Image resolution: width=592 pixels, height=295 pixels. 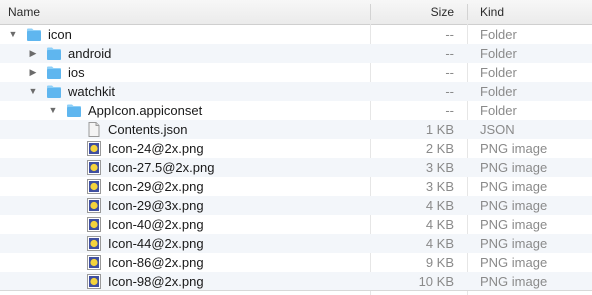 What do you see at coordinates (161, 167) in the screenshot?
I see `file-name: Icon-27.5@2x.png` at bounding box center [161, 167].